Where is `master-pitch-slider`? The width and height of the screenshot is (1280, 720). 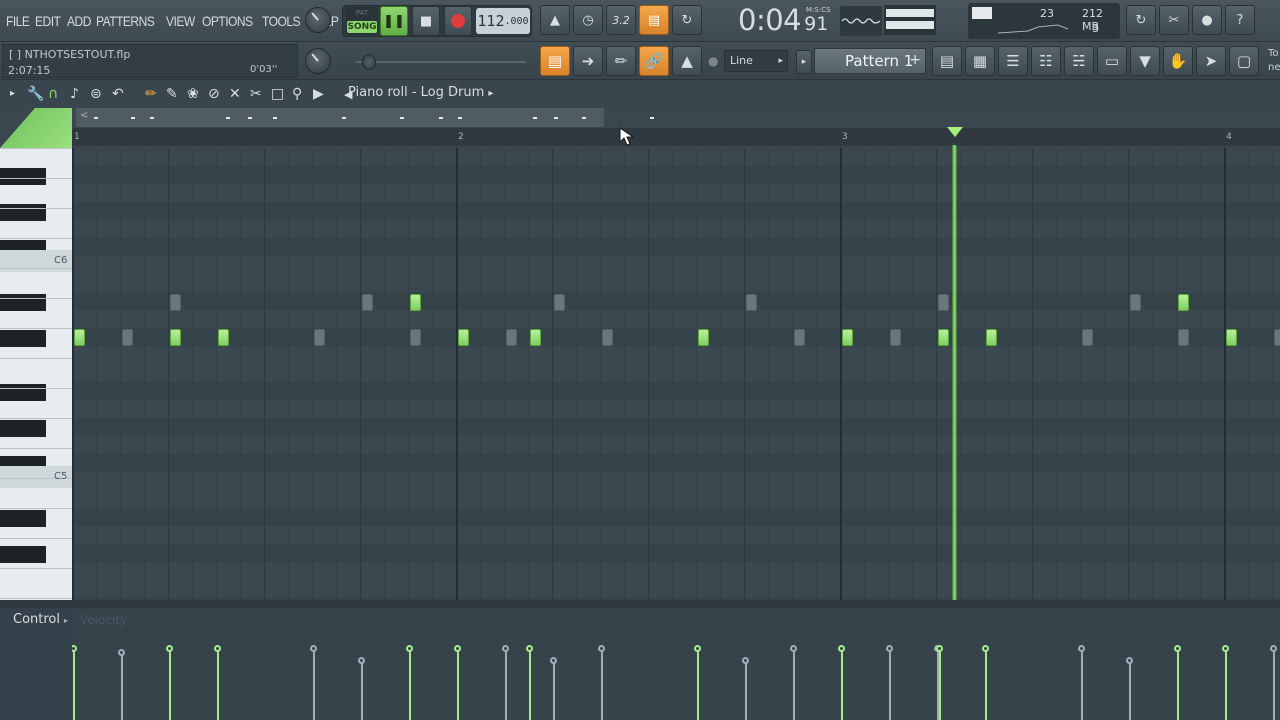
master-pitch-slider is located at coordinates (441, 62).